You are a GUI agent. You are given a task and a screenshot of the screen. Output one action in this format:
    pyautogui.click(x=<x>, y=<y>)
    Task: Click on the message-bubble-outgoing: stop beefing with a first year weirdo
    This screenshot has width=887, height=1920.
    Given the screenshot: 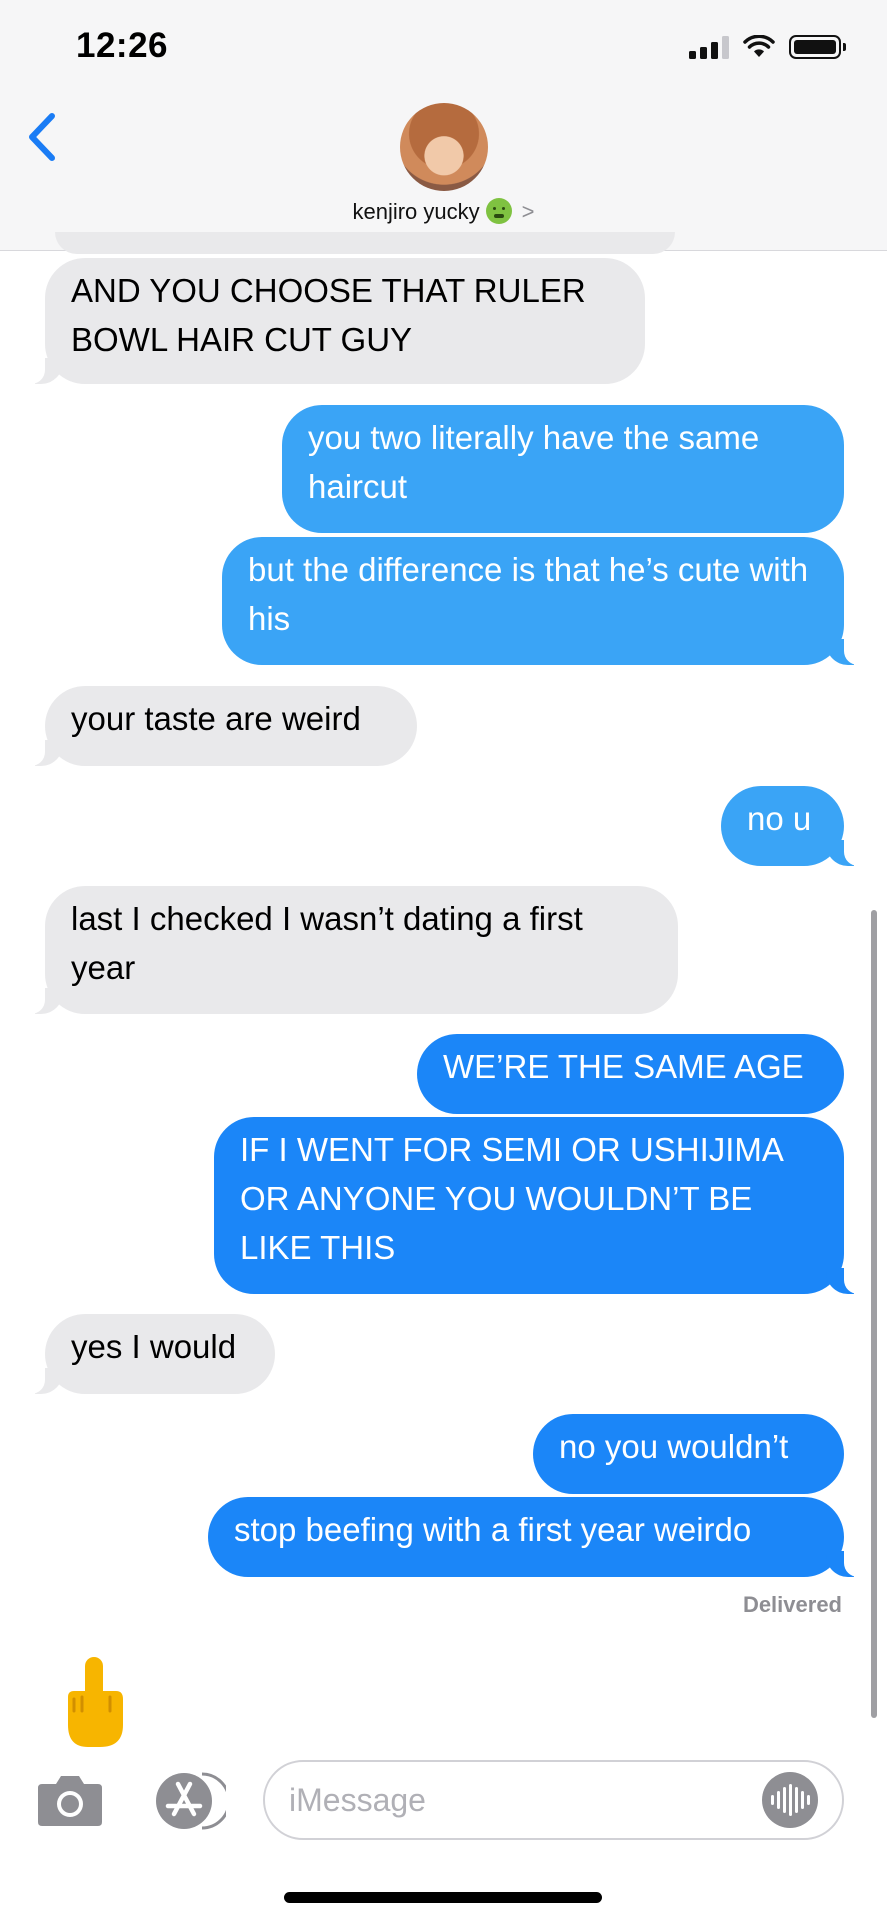 What is the action you would take?
    pyautogui.click(x=537, y=1537)
    